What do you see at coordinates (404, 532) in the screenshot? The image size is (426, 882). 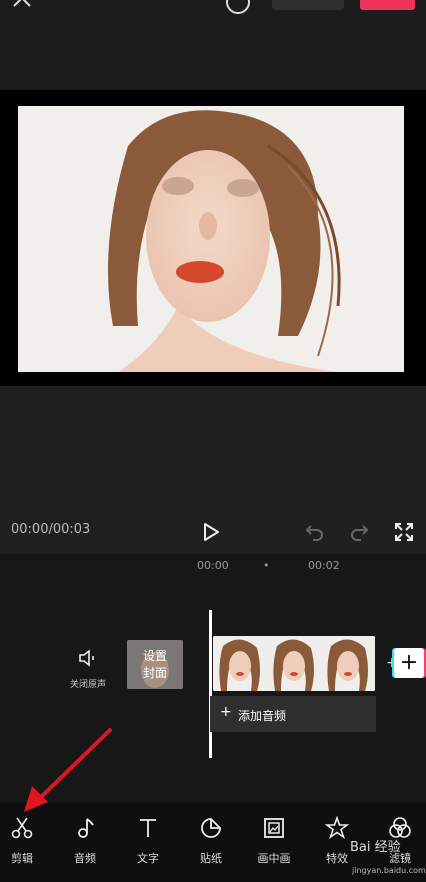 I see `fullscreen-icon` at bounding box center [404, 532].